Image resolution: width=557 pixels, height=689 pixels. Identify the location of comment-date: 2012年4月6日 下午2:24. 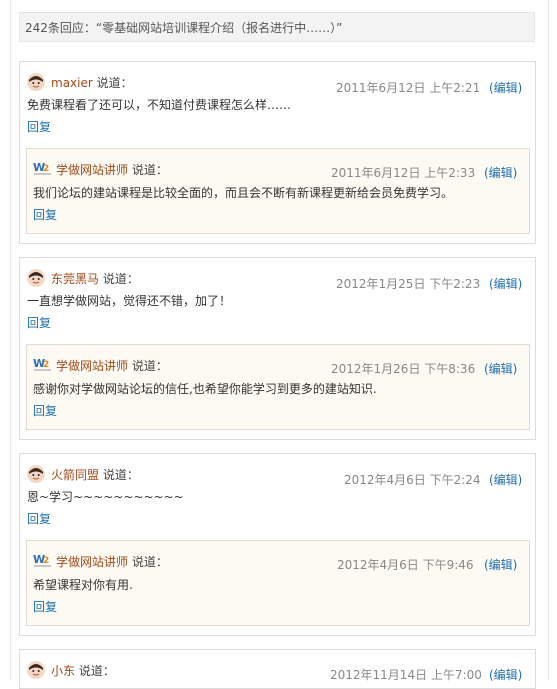
(412, 479).